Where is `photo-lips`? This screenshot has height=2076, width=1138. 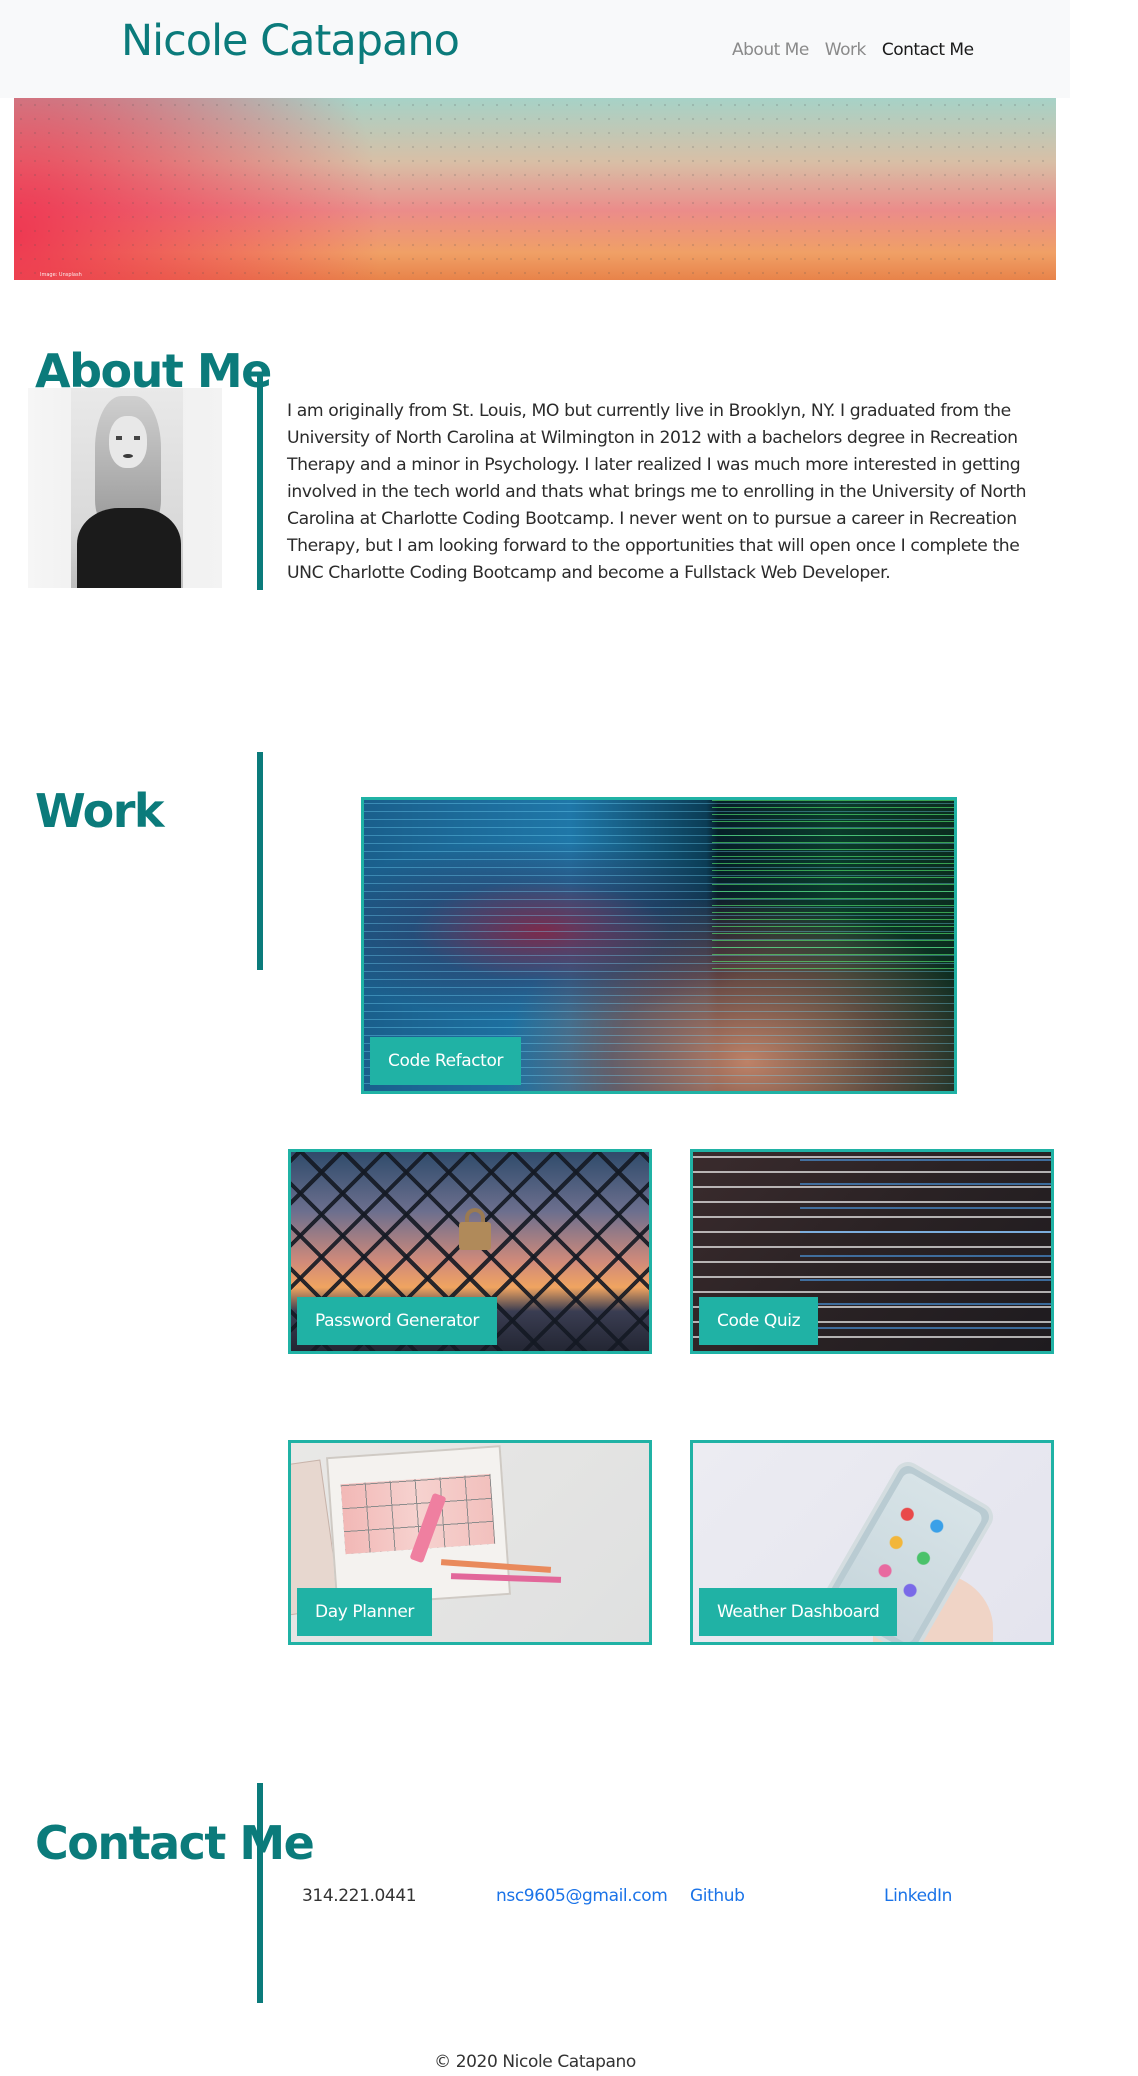 photo-lips is located at coordinates (128, 456).